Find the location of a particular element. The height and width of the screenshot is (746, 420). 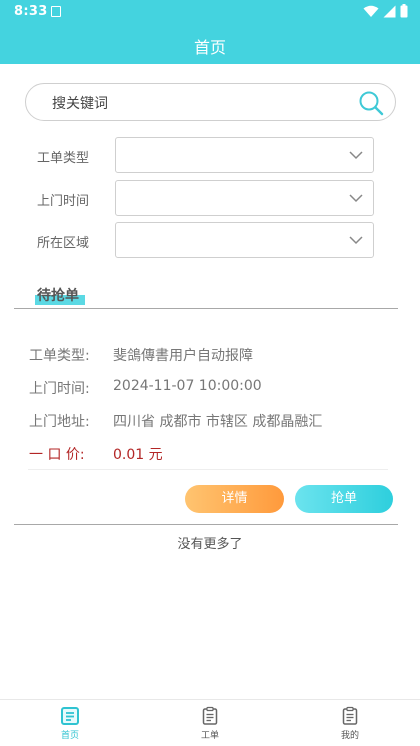

visit-time-label: 上门时间: is located at coordinates (59, 389).